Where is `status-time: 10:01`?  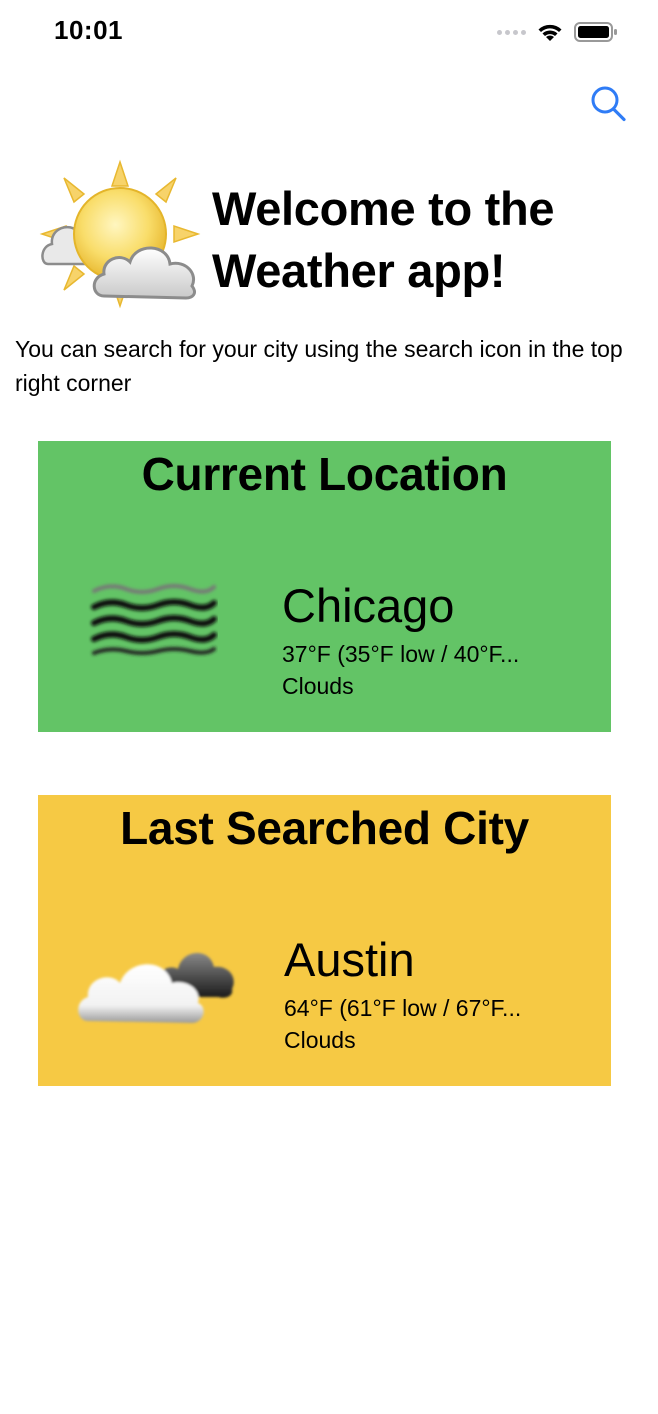 status-time: 10:01 is located at coordinates (88, 30).